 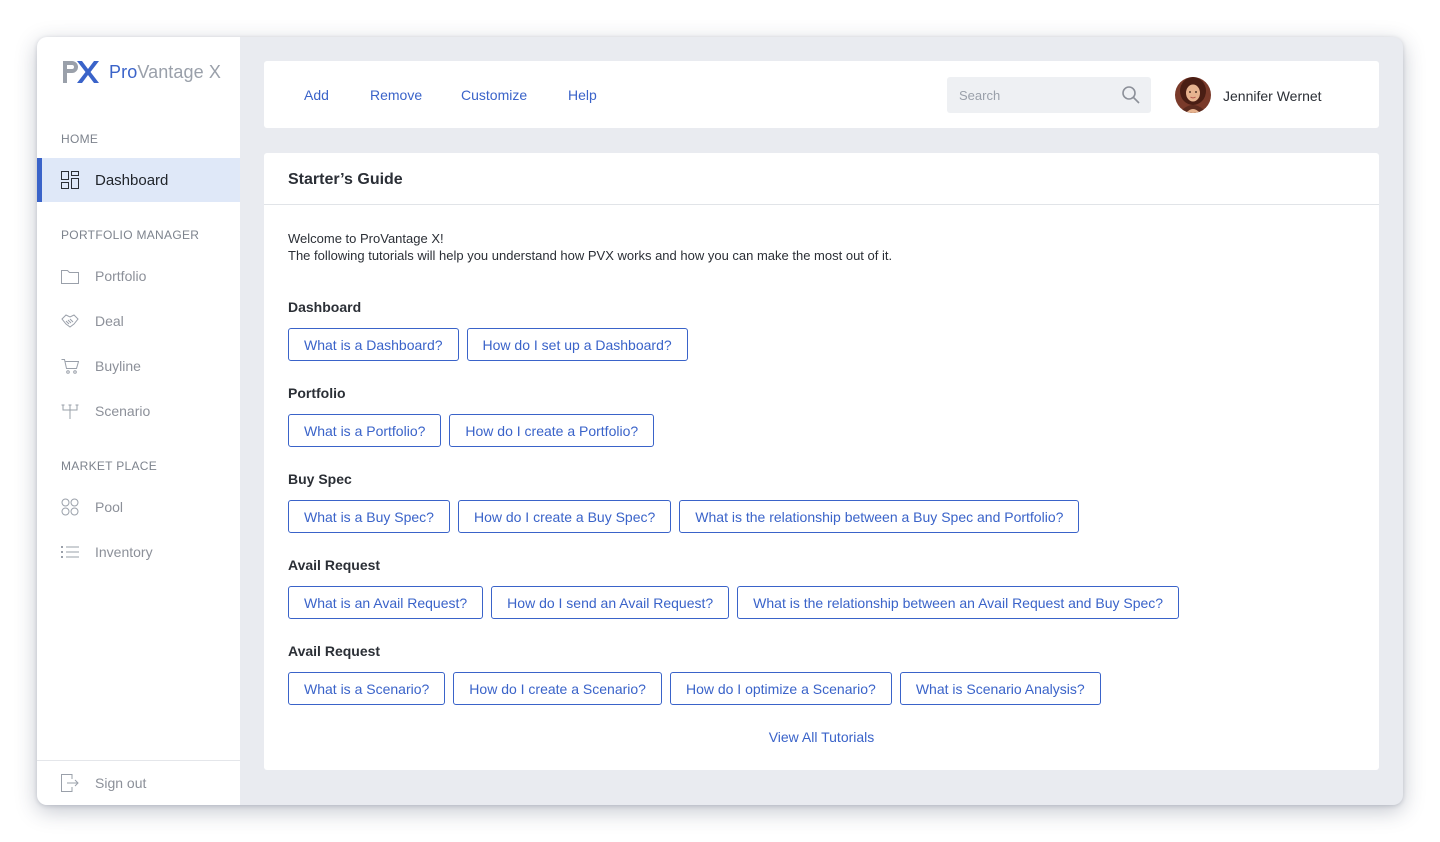 What do you see at coordinates (373, 344) in the screenshot?
I see `tutorial-button: What is a Dashboard?` at bounding box center [373, 344].